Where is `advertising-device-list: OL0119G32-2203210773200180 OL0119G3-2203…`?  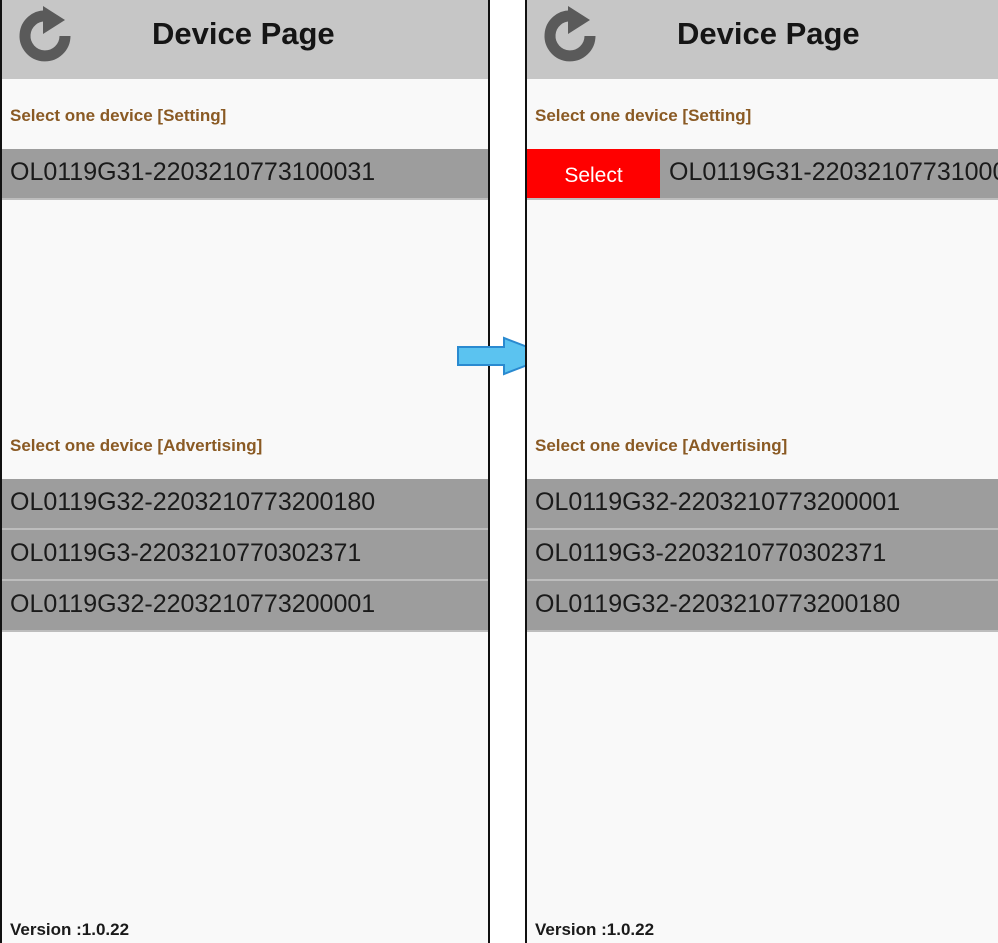
advertising-device-list: OL0119G32-2203210773200180 OL0119G3-2203… is located at coordinates (245, 555).